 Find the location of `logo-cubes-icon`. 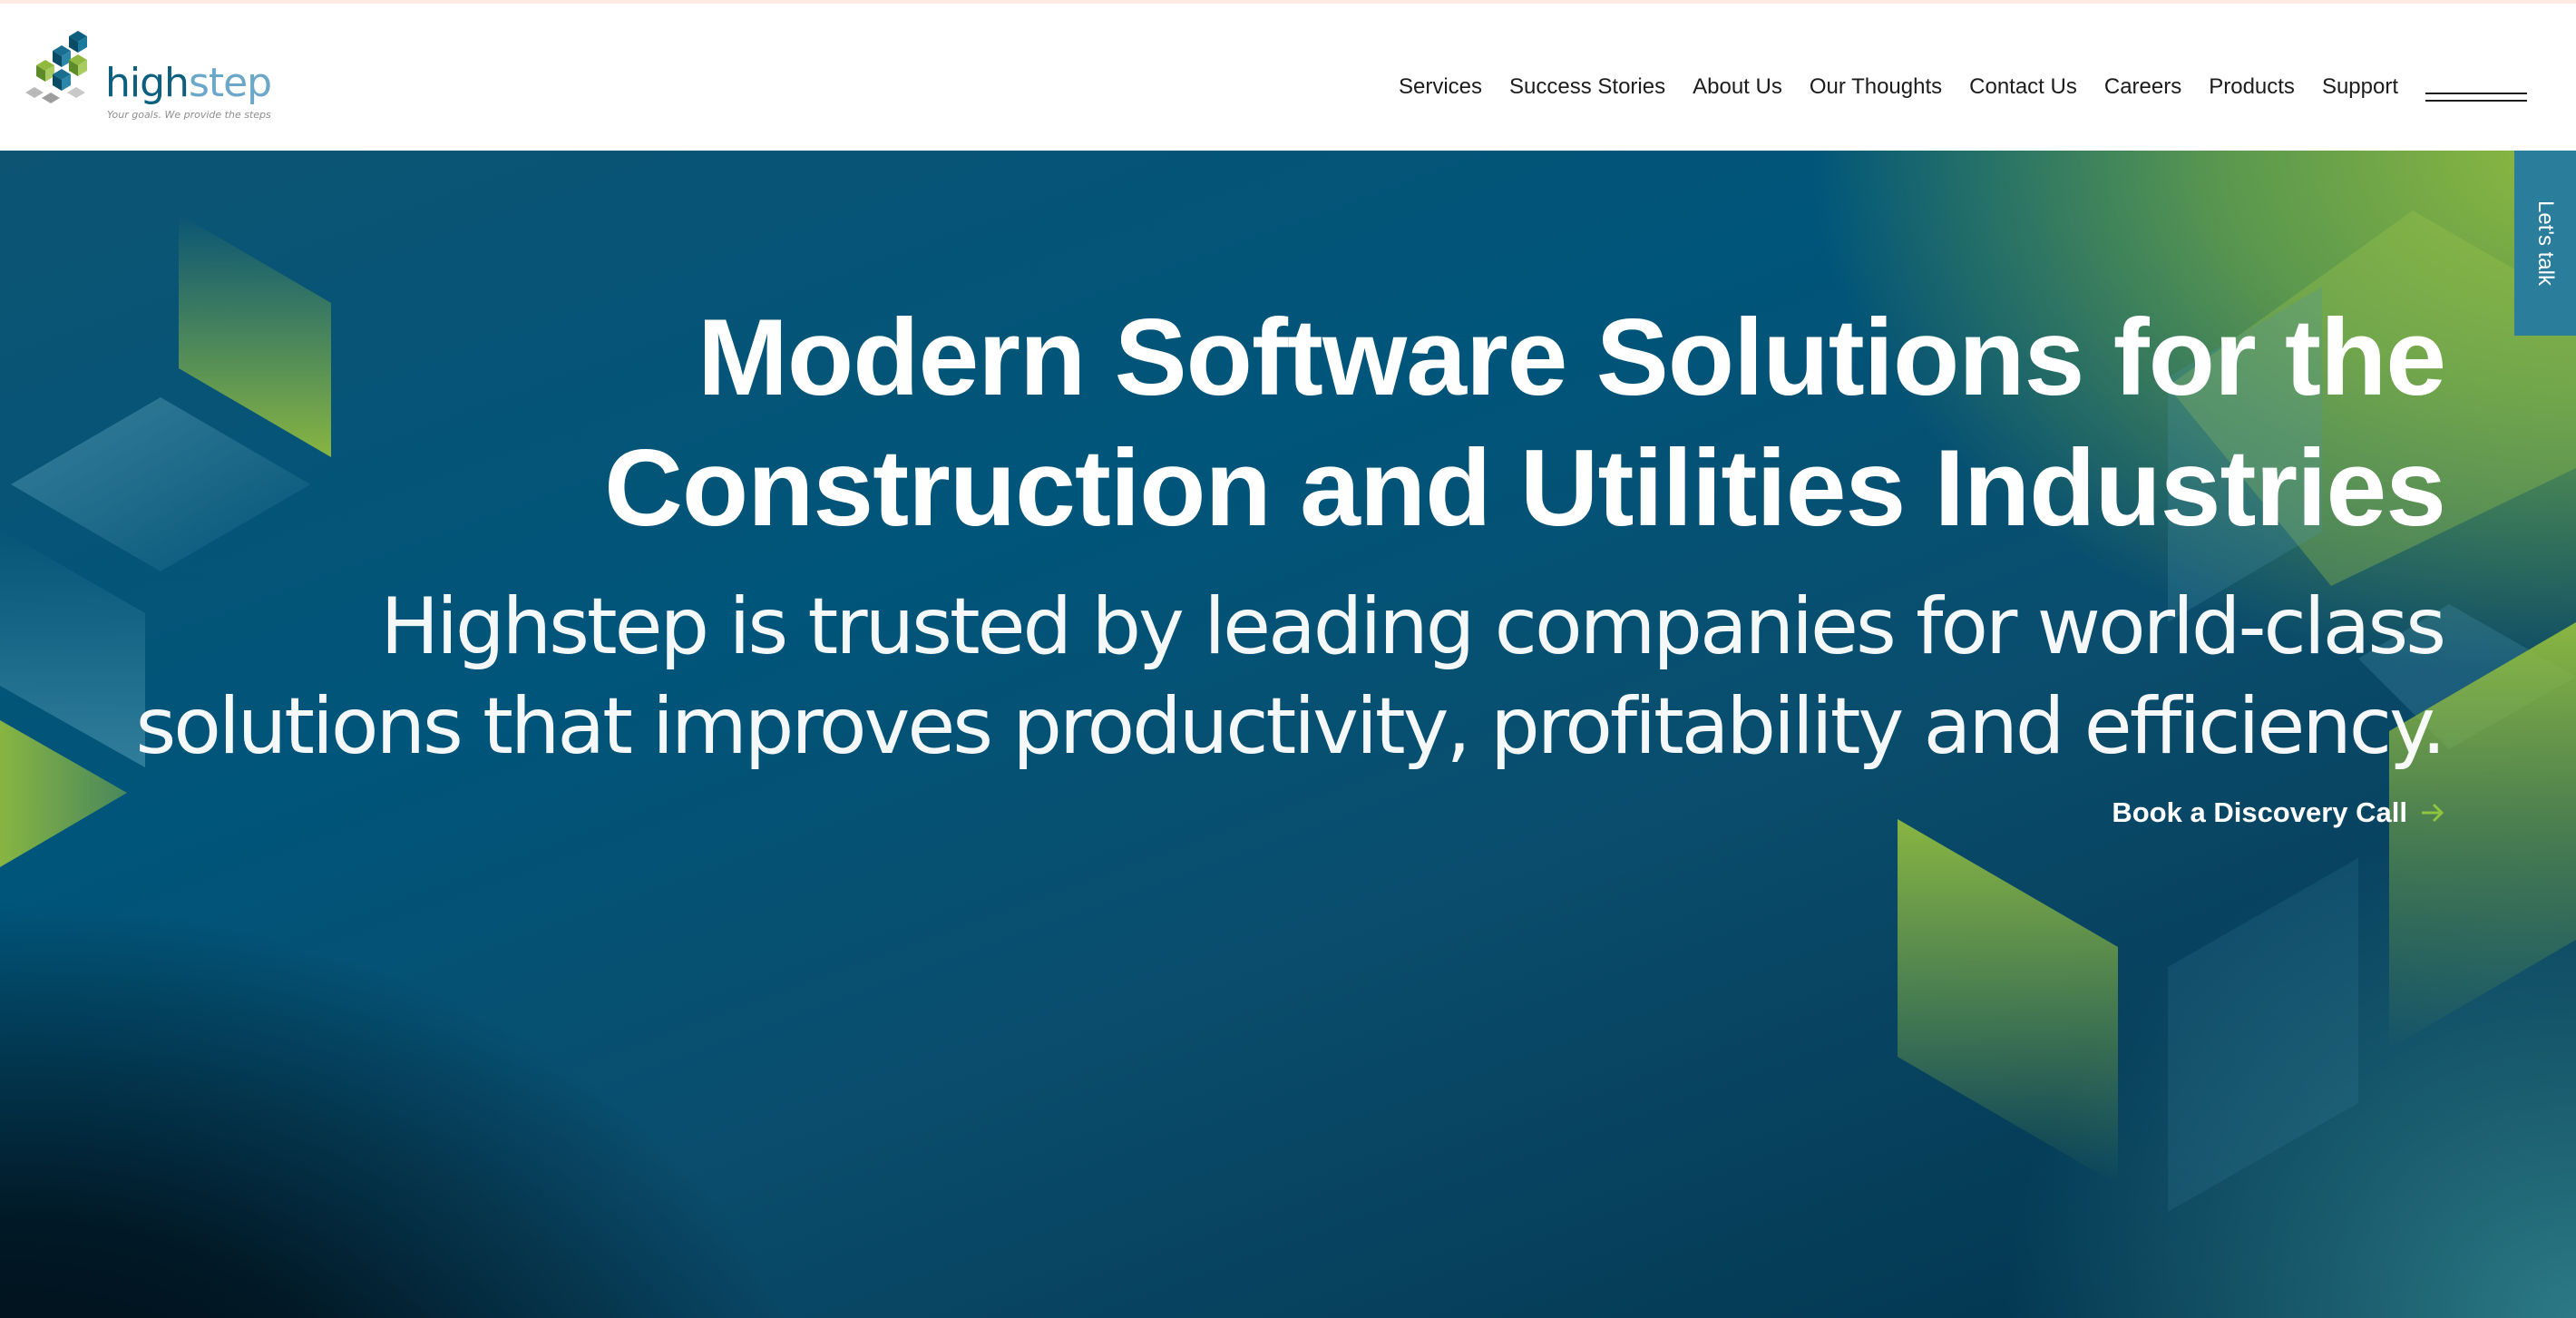

logo-cubes-icon is located at coordinates (56, 67).